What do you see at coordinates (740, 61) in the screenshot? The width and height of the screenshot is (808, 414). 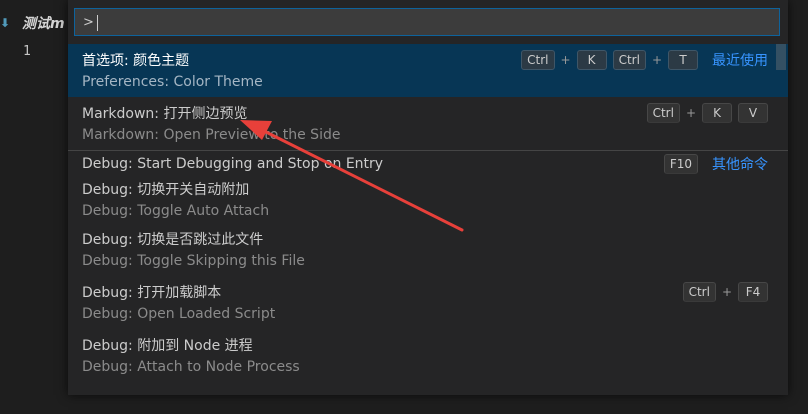 I see `group-label-recently-used: 最近使用` at bounding box center [740, 61].